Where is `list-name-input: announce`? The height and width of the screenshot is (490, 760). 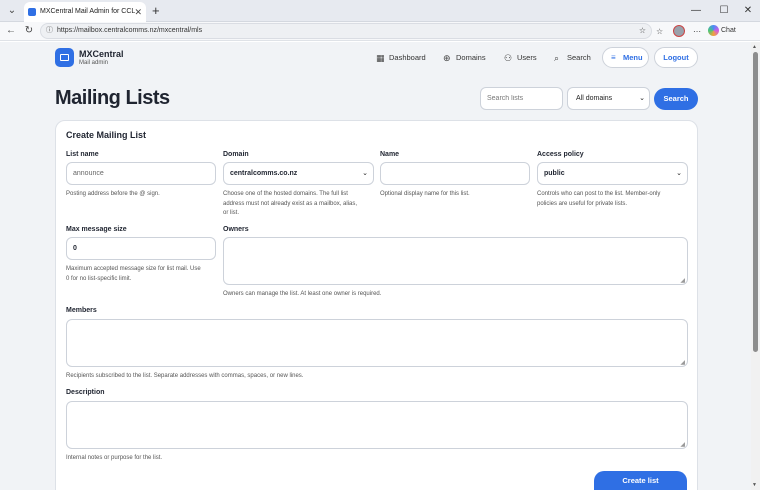 list-name-input: announce is located at coordinates (141, 173).